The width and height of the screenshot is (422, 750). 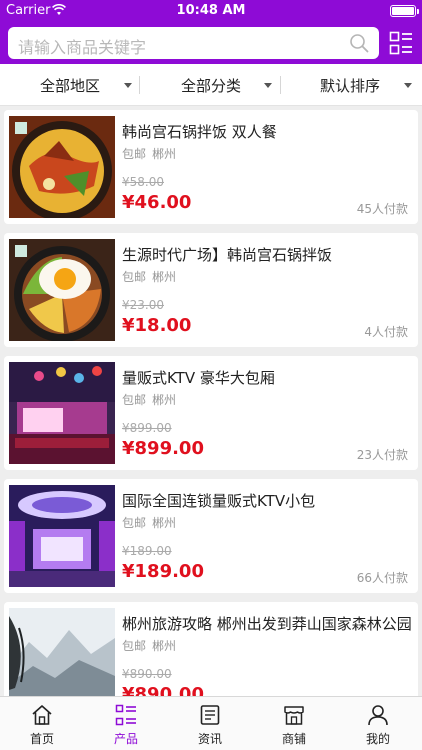 I want to click on status-time: 10:48 AM, so click(x=211, y=10).